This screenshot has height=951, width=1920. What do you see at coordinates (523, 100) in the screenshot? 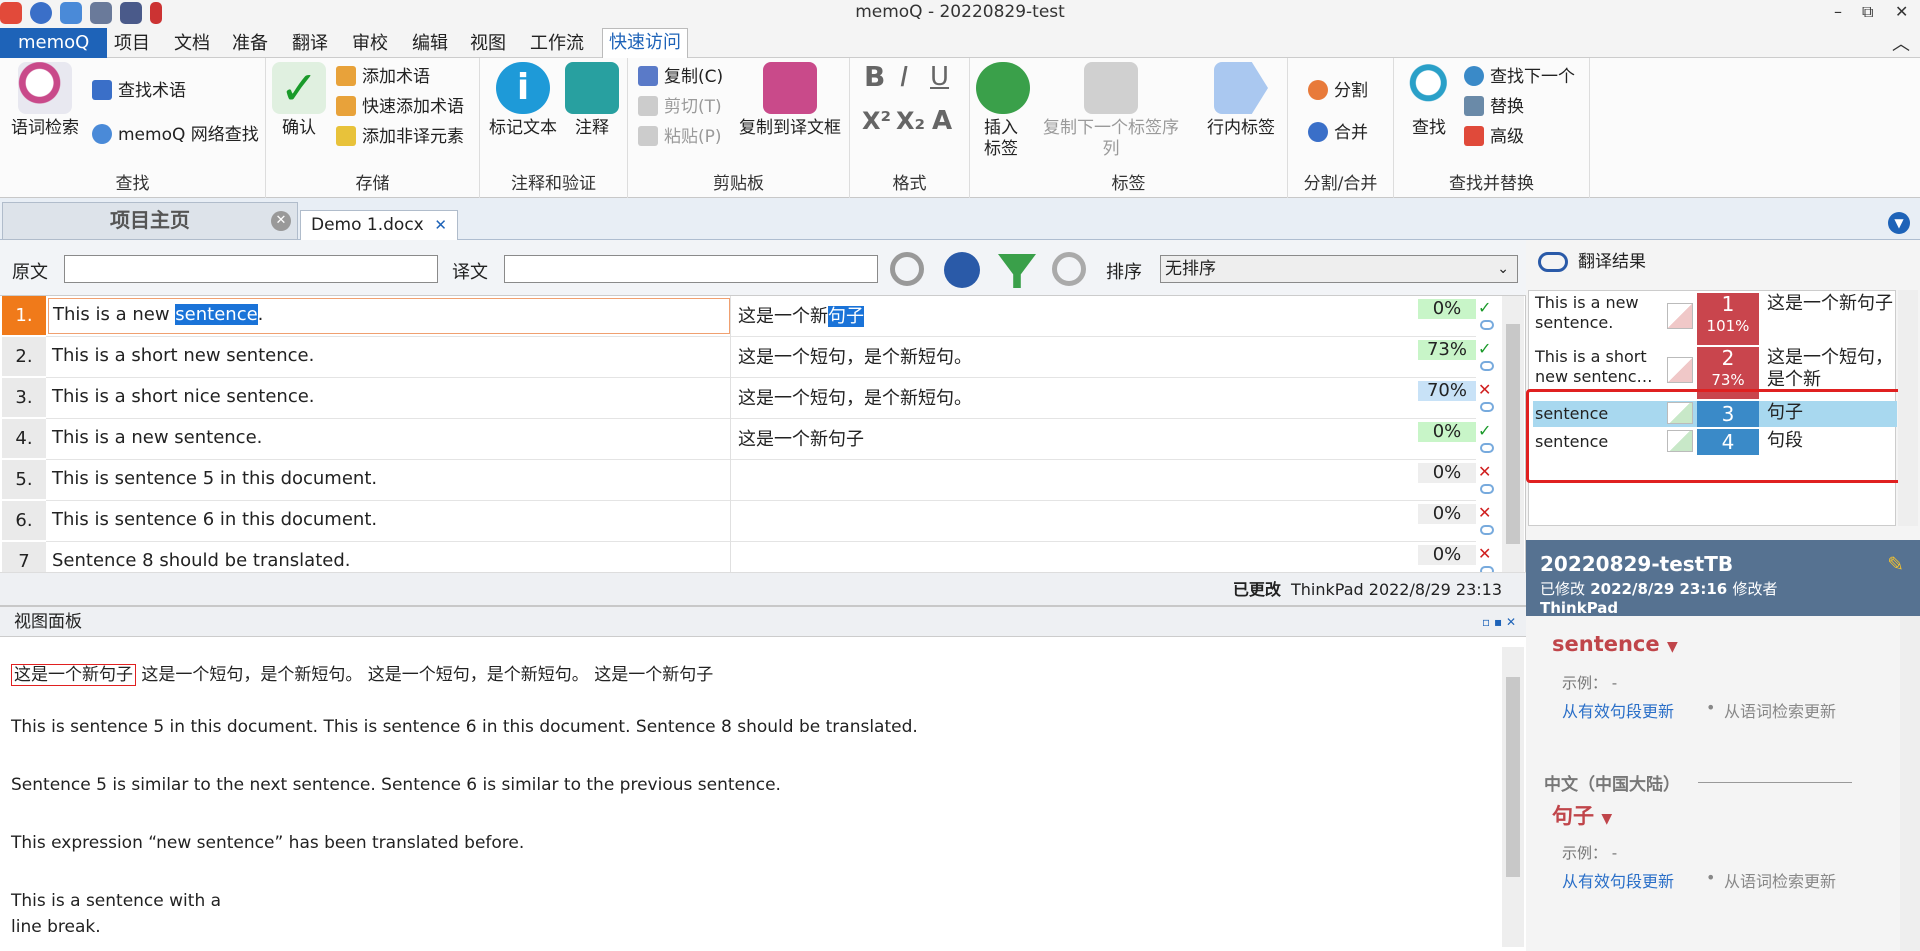
I see `mark-text-button: i 标记文本` at bounding box center [523, 100].